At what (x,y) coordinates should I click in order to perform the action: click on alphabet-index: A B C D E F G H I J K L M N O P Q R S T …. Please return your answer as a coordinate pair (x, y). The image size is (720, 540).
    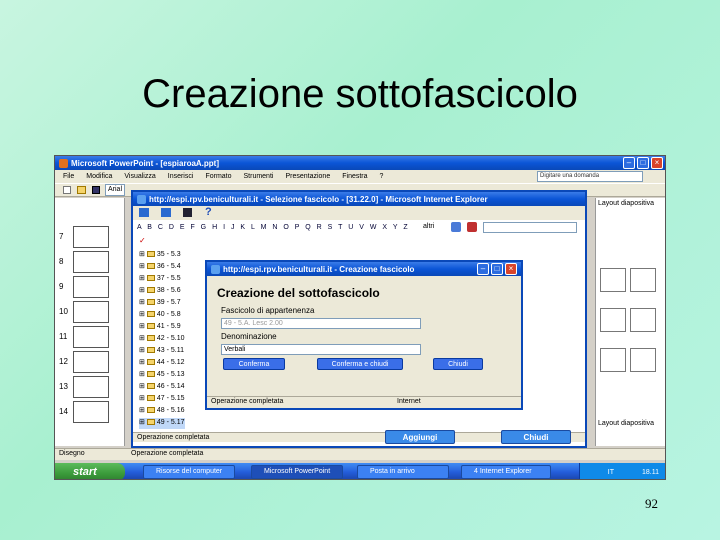
    Looking at the image, I should click on (273, 227).